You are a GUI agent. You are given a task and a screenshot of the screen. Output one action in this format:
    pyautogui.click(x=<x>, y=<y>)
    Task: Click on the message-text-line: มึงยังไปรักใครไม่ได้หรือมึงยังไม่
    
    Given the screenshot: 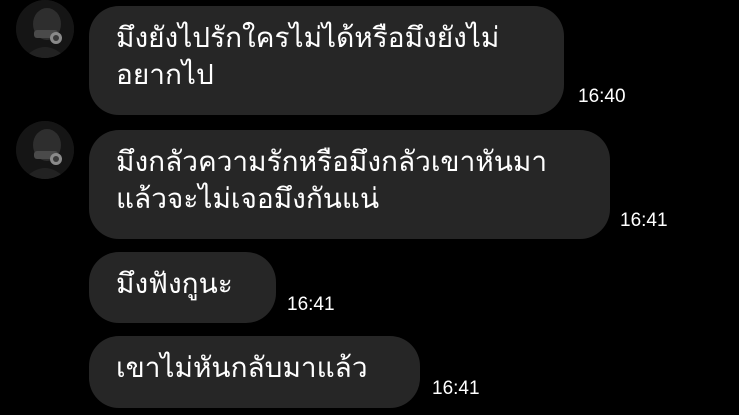 What is the action you would take?
    pyautogui.click(x=308, y=37)
    